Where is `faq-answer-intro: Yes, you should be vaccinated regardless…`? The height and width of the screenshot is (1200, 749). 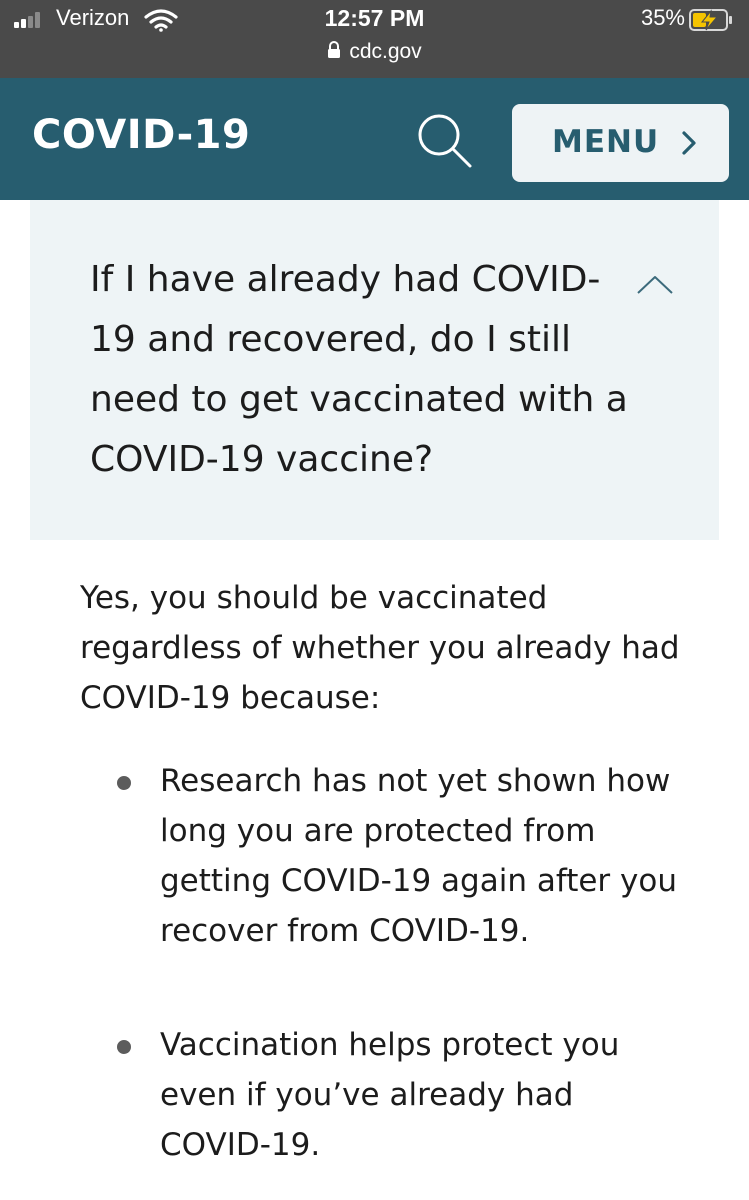 faq-answer-intro: Yes, you should be vaccinated regardless… is located at coordinates (380, 648).